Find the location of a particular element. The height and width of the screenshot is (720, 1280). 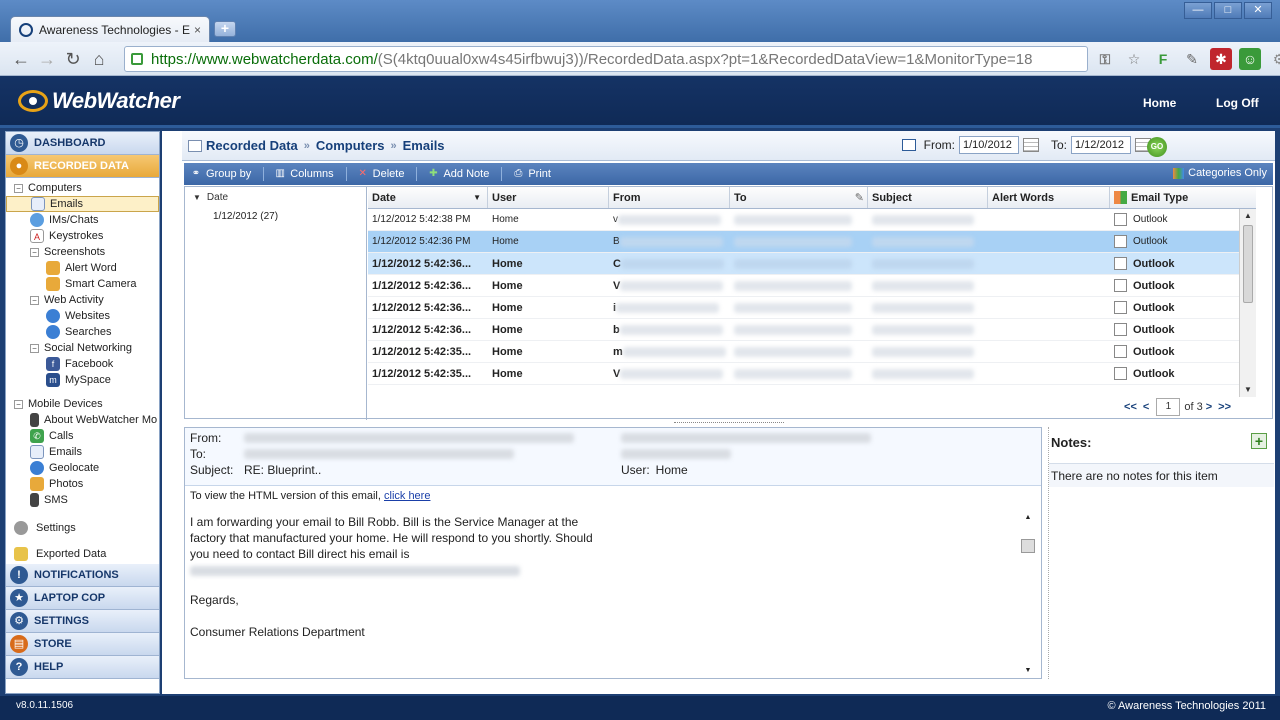

column-header-alert-words: Alert Words is located at coordinates (1049, 197).